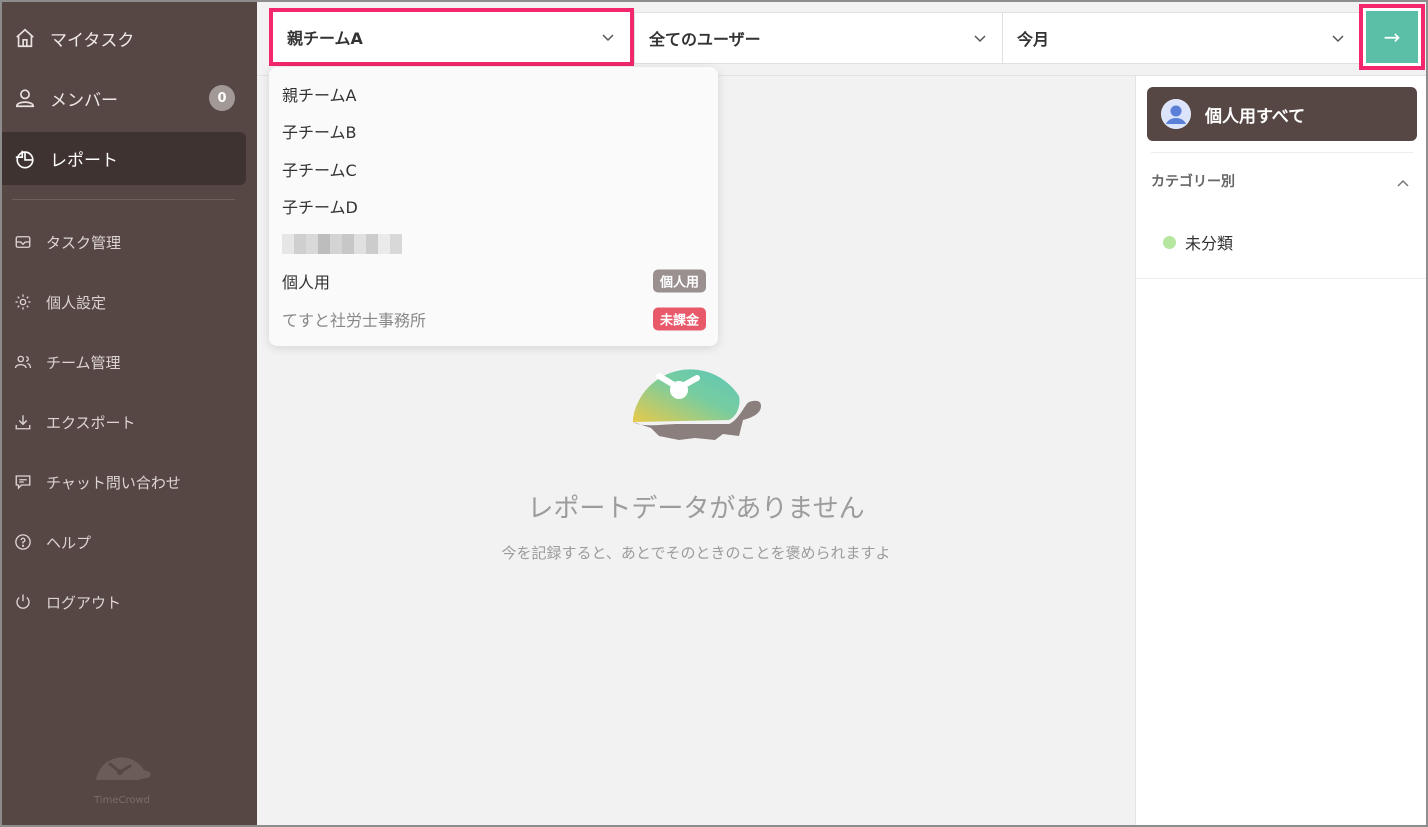 The width and height of the screenshot is (1428, 827). Describe the element at coordinates (23, 542) in the screenshot. I see `help-icon` at that location.